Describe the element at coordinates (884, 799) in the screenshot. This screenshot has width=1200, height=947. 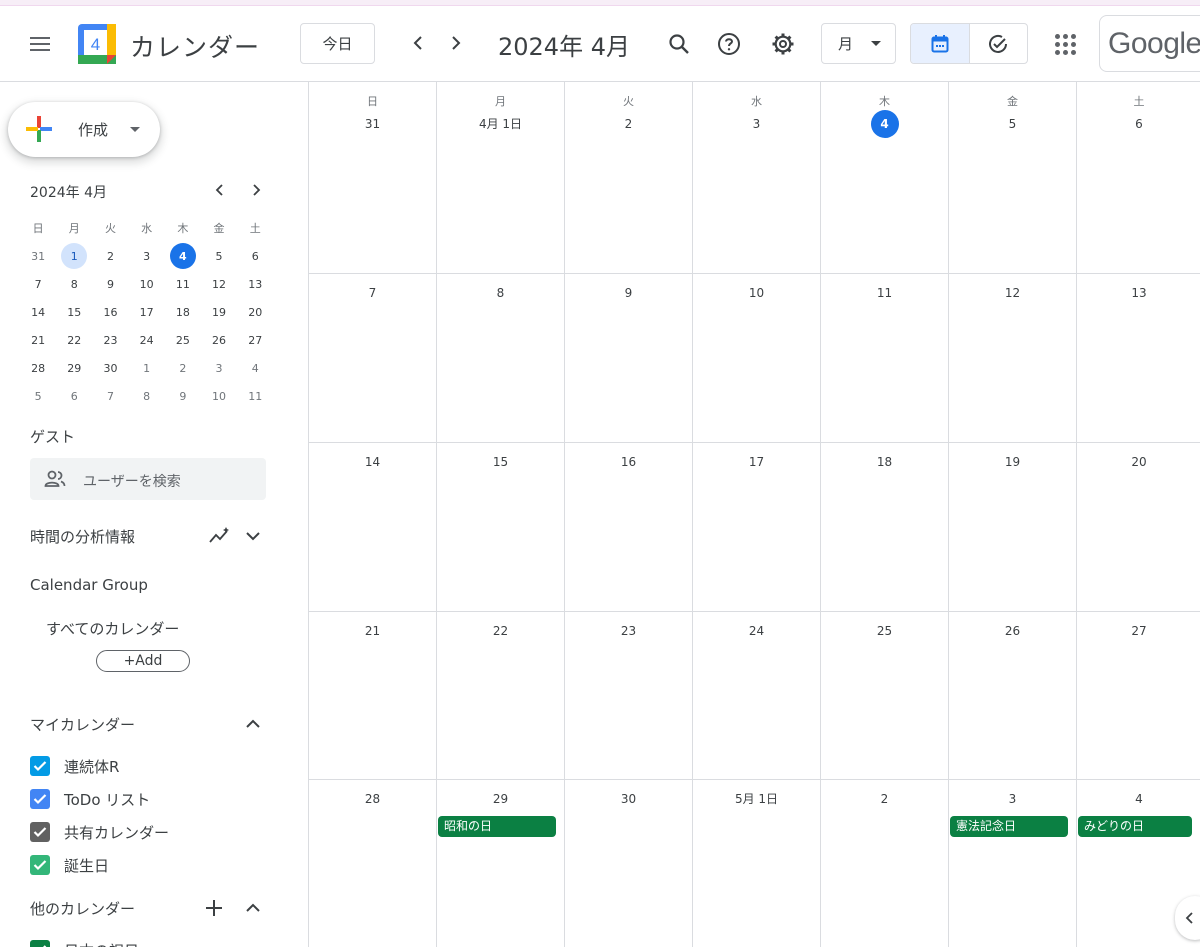
I see `day-number: 2` at that location.